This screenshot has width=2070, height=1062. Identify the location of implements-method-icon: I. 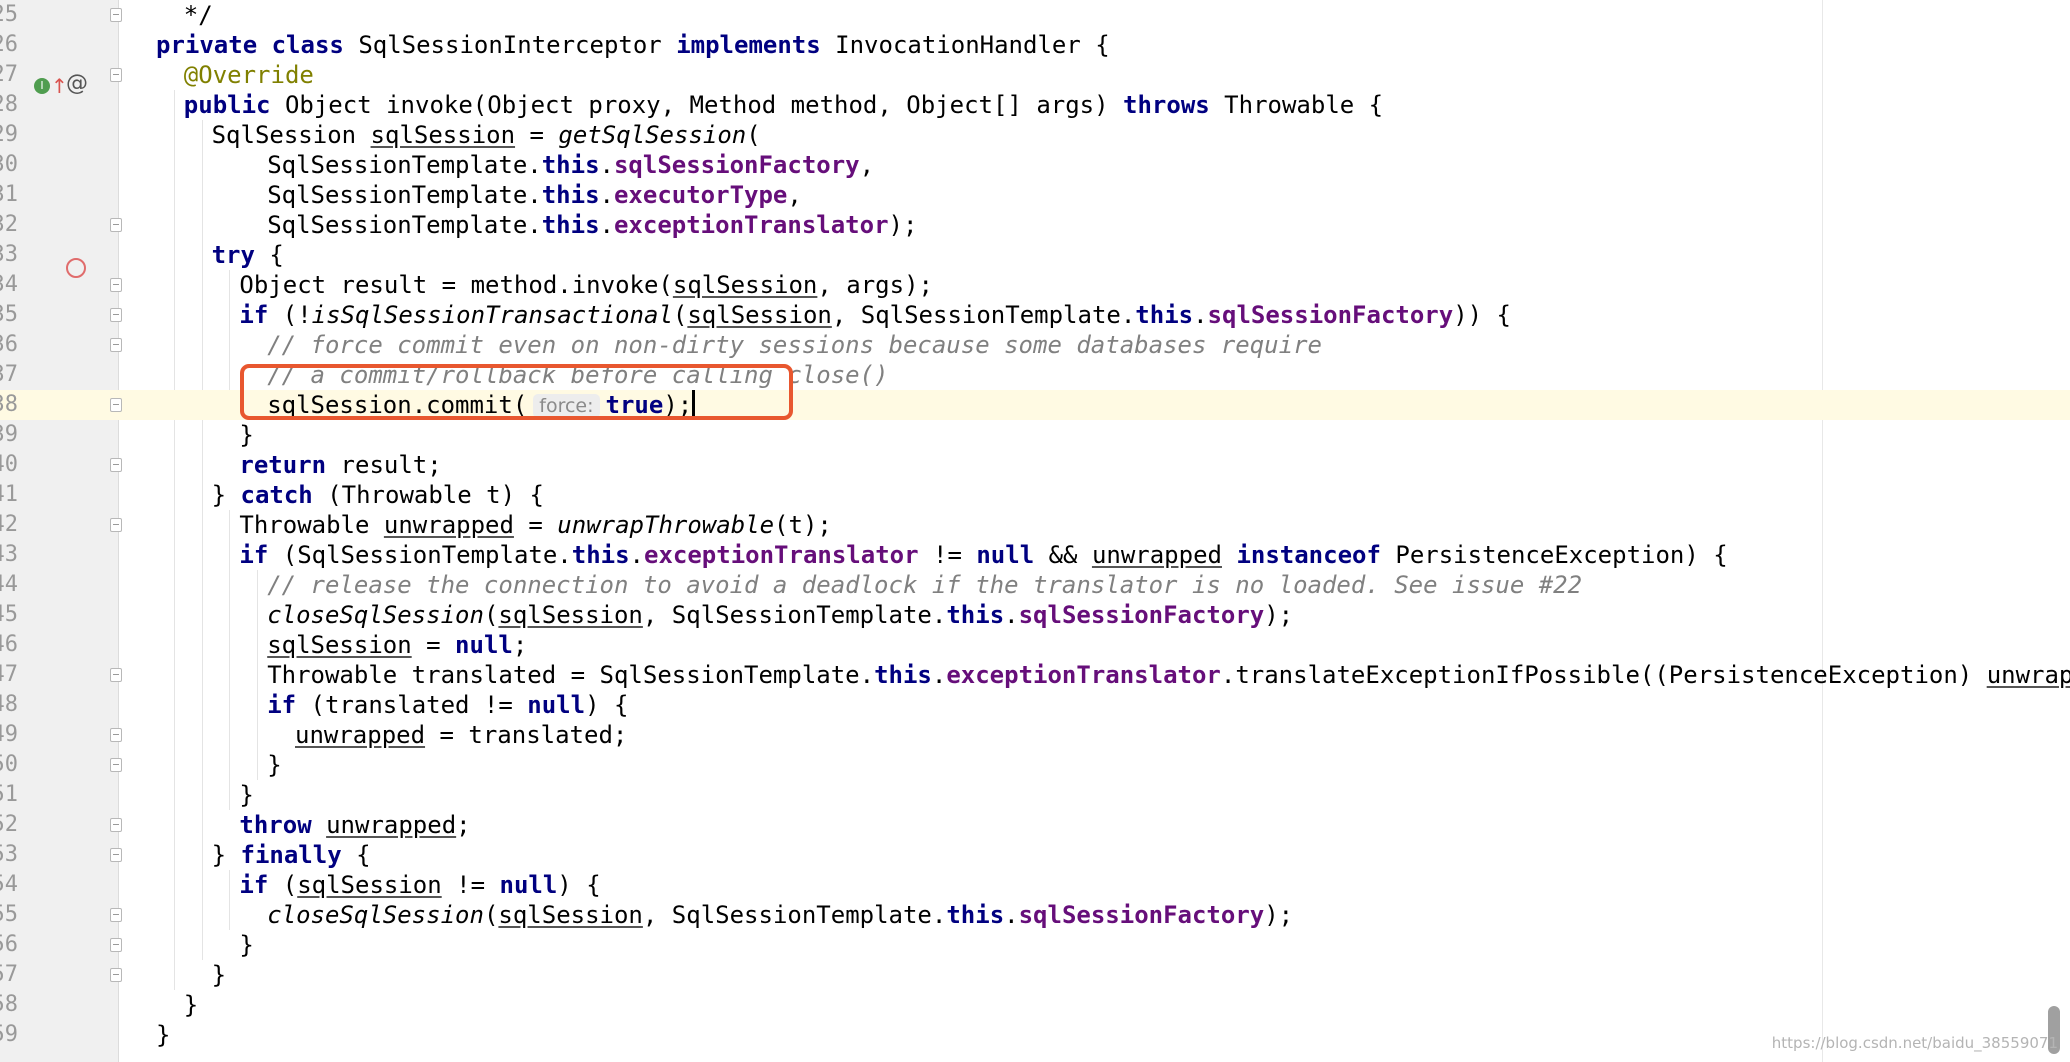
(42, 86).